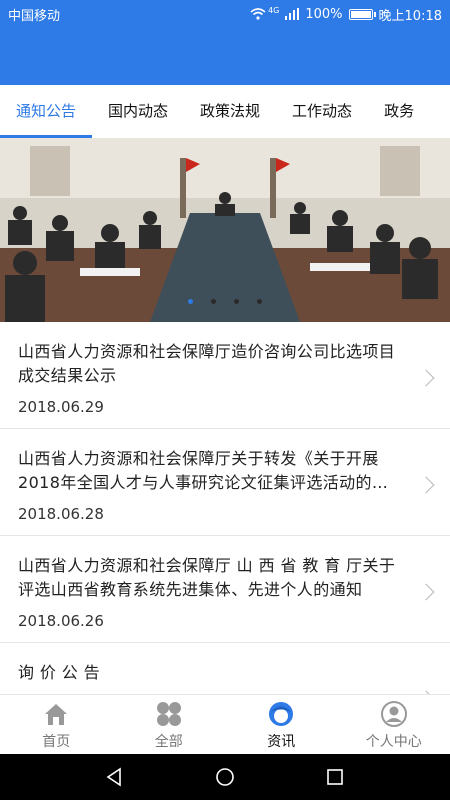 The height and width of the screenshot is (800, 450). Describe the element at coordinates (225, 14) in the screenshot. I see `status-bar: 中国移动 4G 100% 晚上10:18` at that location.